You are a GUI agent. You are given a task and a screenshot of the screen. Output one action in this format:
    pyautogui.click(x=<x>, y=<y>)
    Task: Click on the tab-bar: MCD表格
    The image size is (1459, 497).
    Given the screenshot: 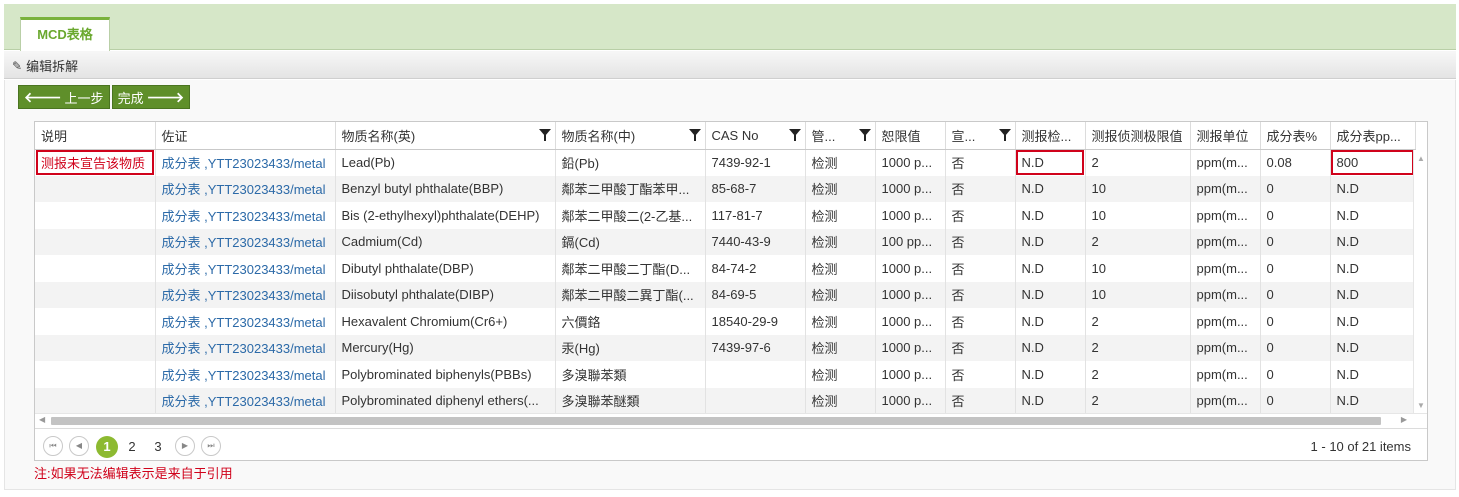 What is the action you would take?
    pyautogui.click(x=730, y=27)
    